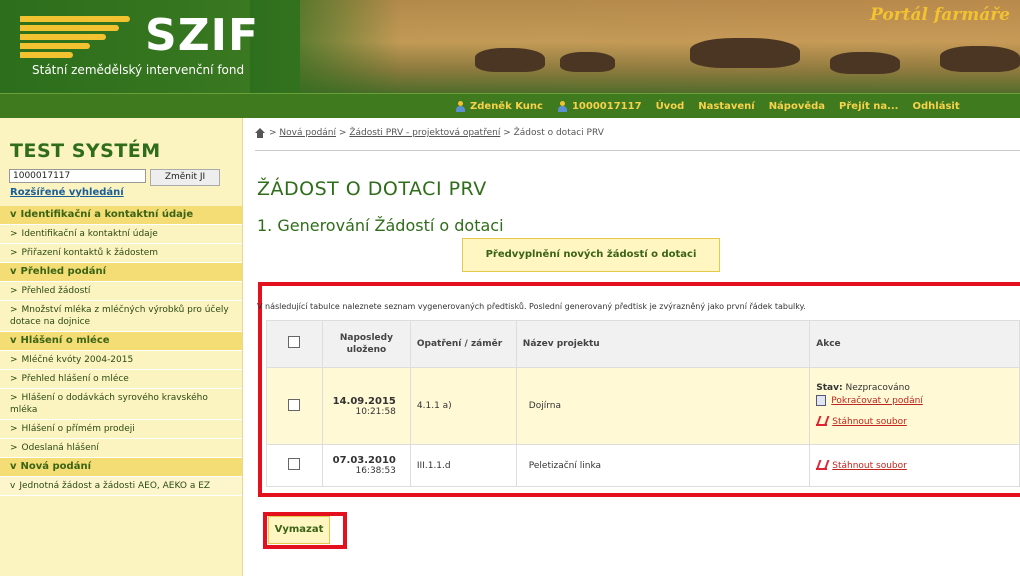  Describe the element at coordinates (121, 291) in the screenshot. I see `sidebar-item: > Přehled žádostí` at that location.